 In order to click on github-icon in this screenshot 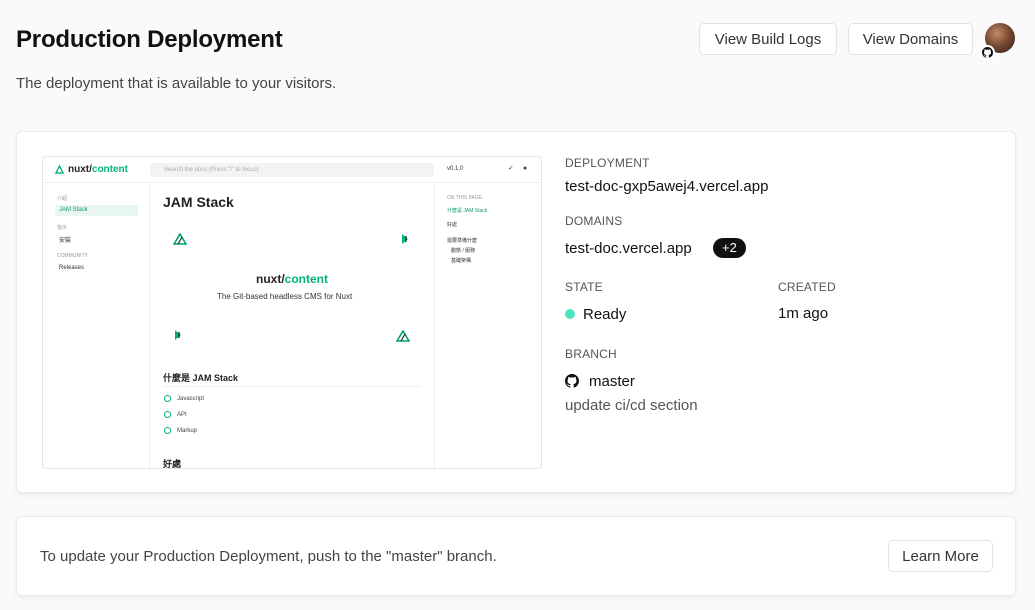, I will do `click(572, 381)`.